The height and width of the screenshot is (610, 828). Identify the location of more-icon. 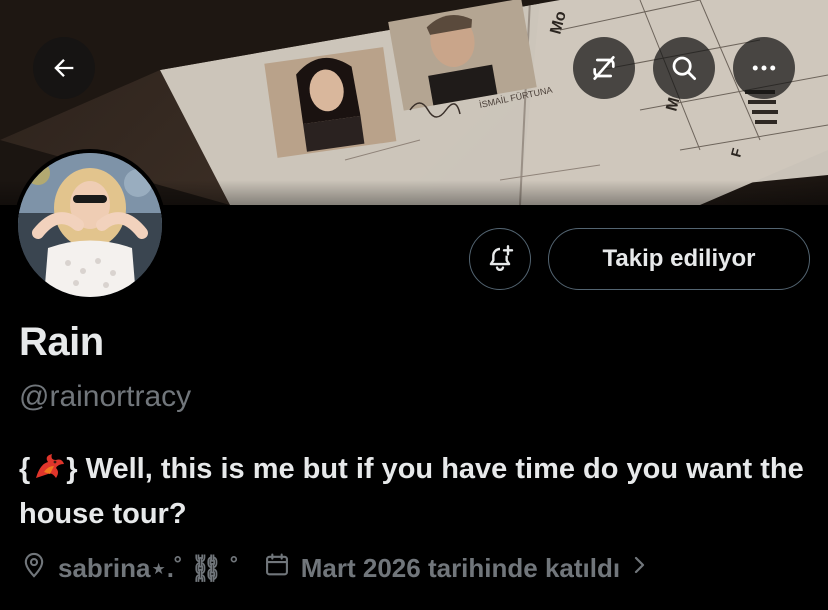
(764, 68).